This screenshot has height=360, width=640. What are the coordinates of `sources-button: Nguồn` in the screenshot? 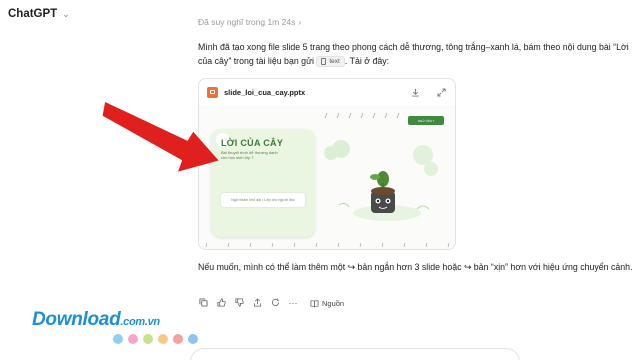 It's located at (327, 303).